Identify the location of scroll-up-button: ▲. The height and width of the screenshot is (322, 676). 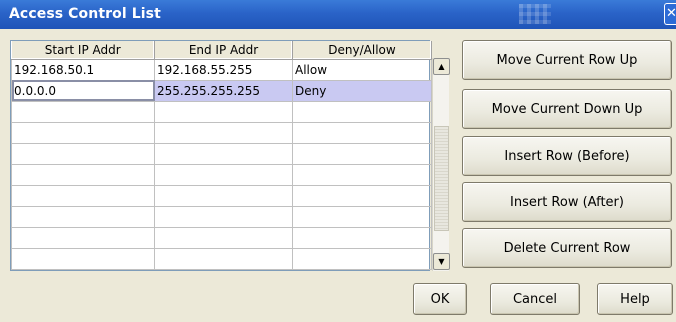
(441, 66).